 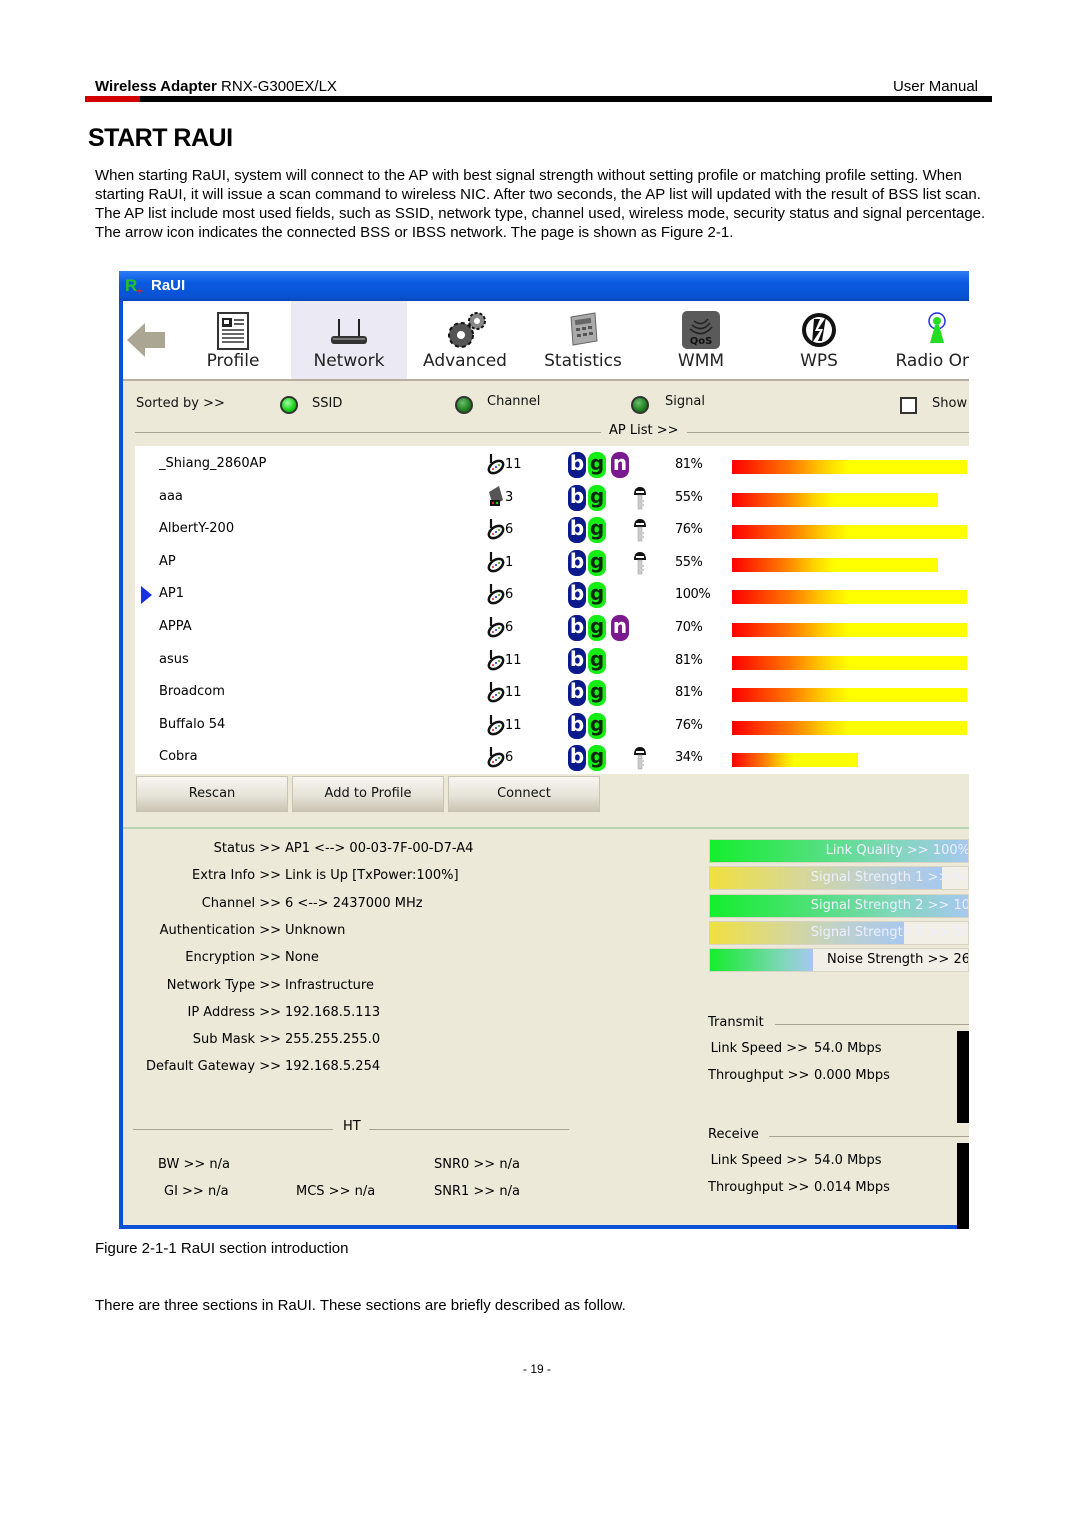 I want to click on sort-channel-radio, so click(x=464, y=405).